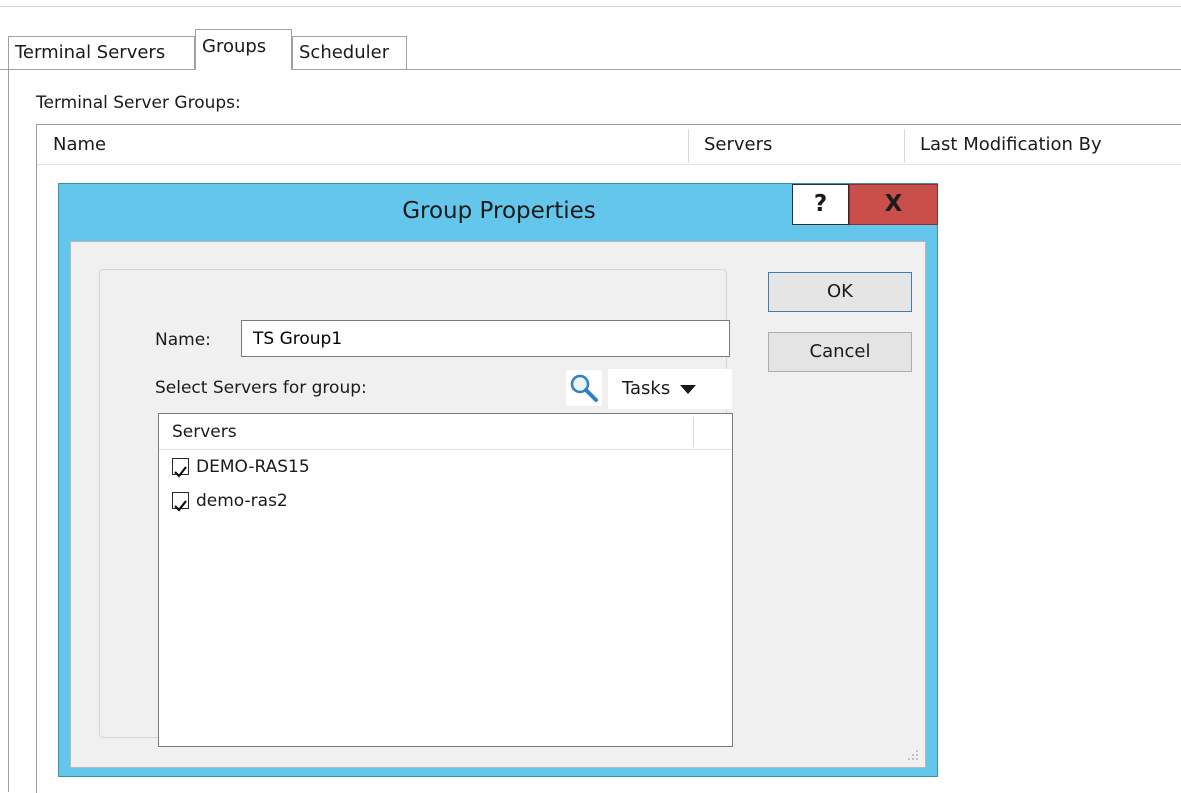 Image resolution: width=1181 pixels, height=793 pixels. I want to click on search-button, so click(584, 388).